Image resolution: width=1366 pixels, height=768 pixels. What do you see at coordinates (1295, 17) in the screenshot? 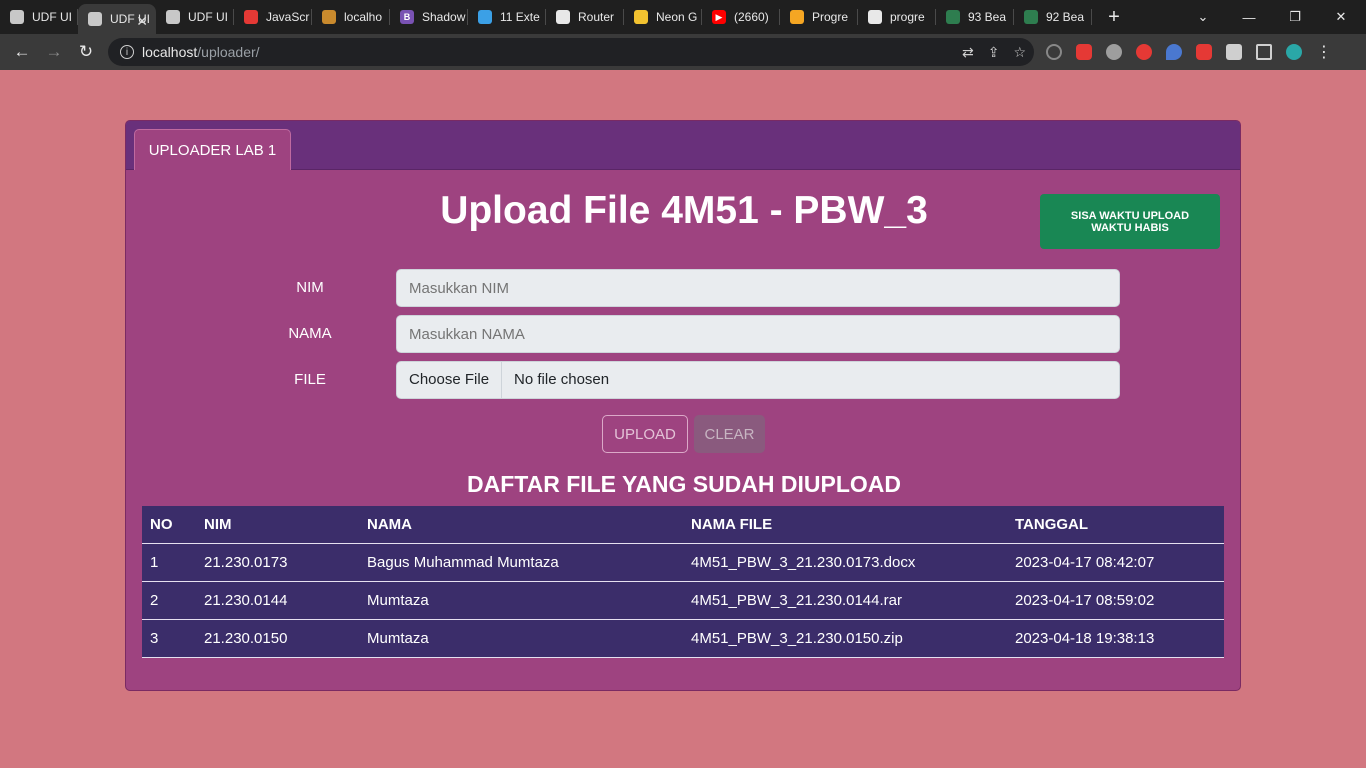
I see `restore-icon: ❐` at bounding box center [1295, 17].